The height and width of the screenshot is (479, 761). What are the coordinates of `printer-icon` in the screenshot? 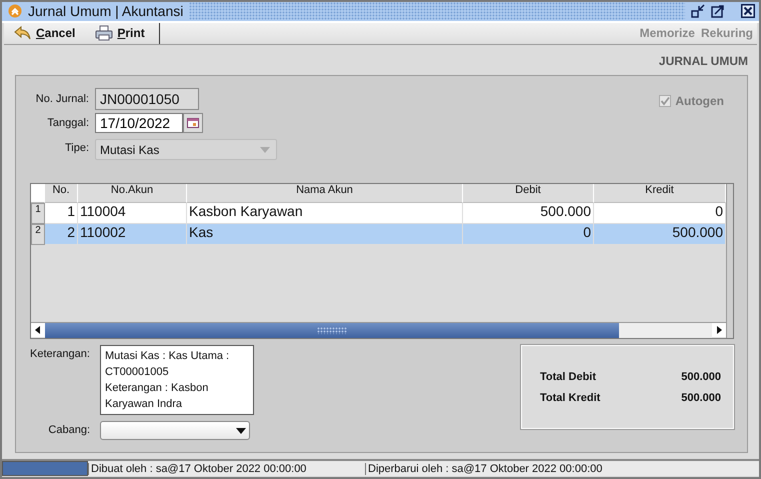 It's located at (104, 33).